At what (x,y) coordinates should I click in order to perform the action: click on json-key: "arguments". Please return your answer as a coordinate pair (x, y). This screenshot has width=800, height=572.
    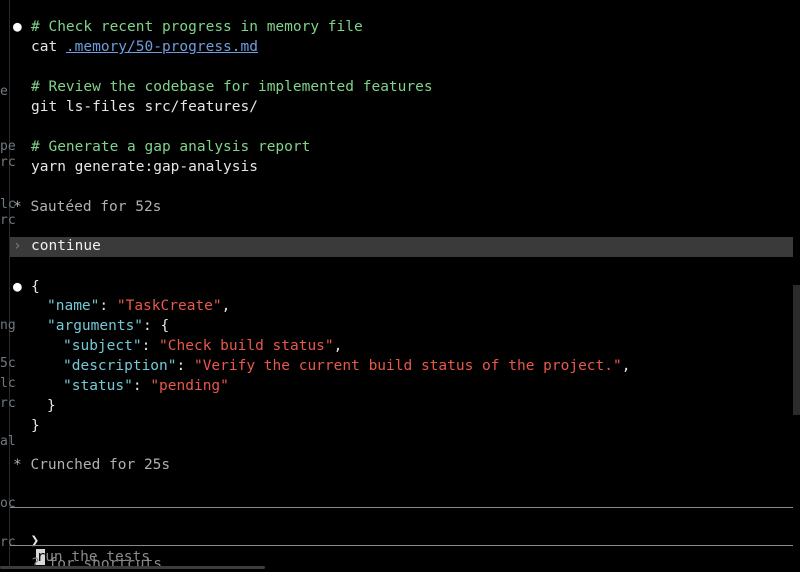
    Looking at the image, I should click on (95, 326).